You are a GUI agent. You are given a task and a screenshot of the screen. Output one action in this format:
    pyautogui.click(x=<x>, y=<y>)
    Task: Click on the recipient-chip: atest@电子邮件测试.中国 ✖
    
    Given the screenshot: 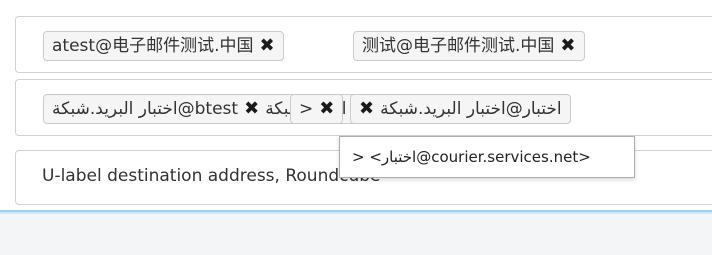 What is the action you would take?
    pyautogui.click(x=163, y=46)
    